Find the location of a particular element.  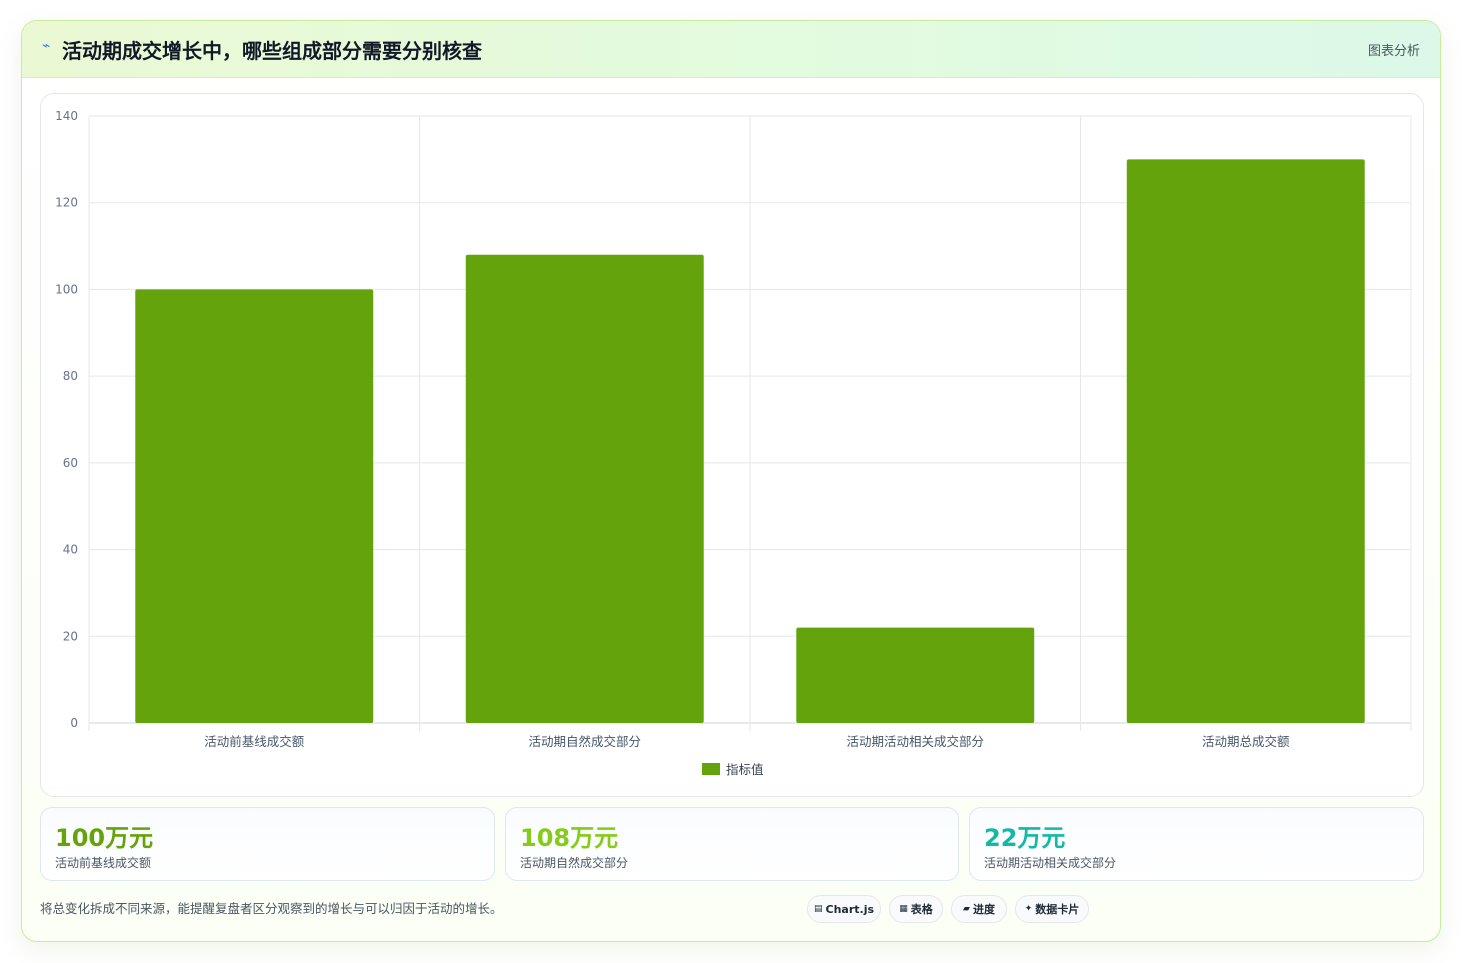

stat-label: 活动期自然成交部分 is located at coordinates (574, 863).